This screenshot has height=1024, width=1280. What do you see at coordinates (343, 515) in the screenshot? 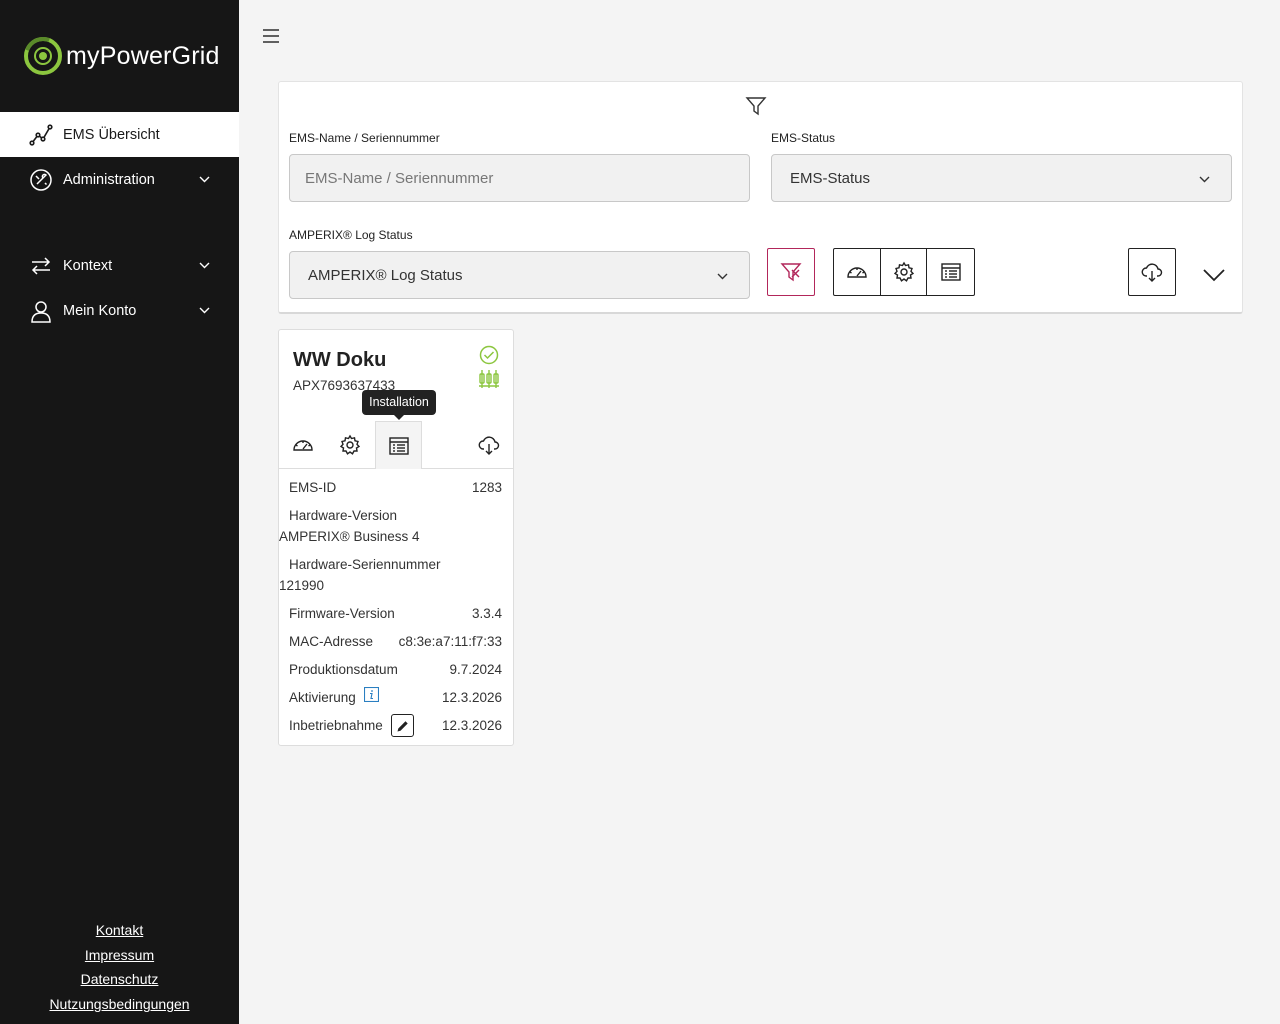
I see `hardware-version-label: Hardware-Version` at bounding box center [343, 515].